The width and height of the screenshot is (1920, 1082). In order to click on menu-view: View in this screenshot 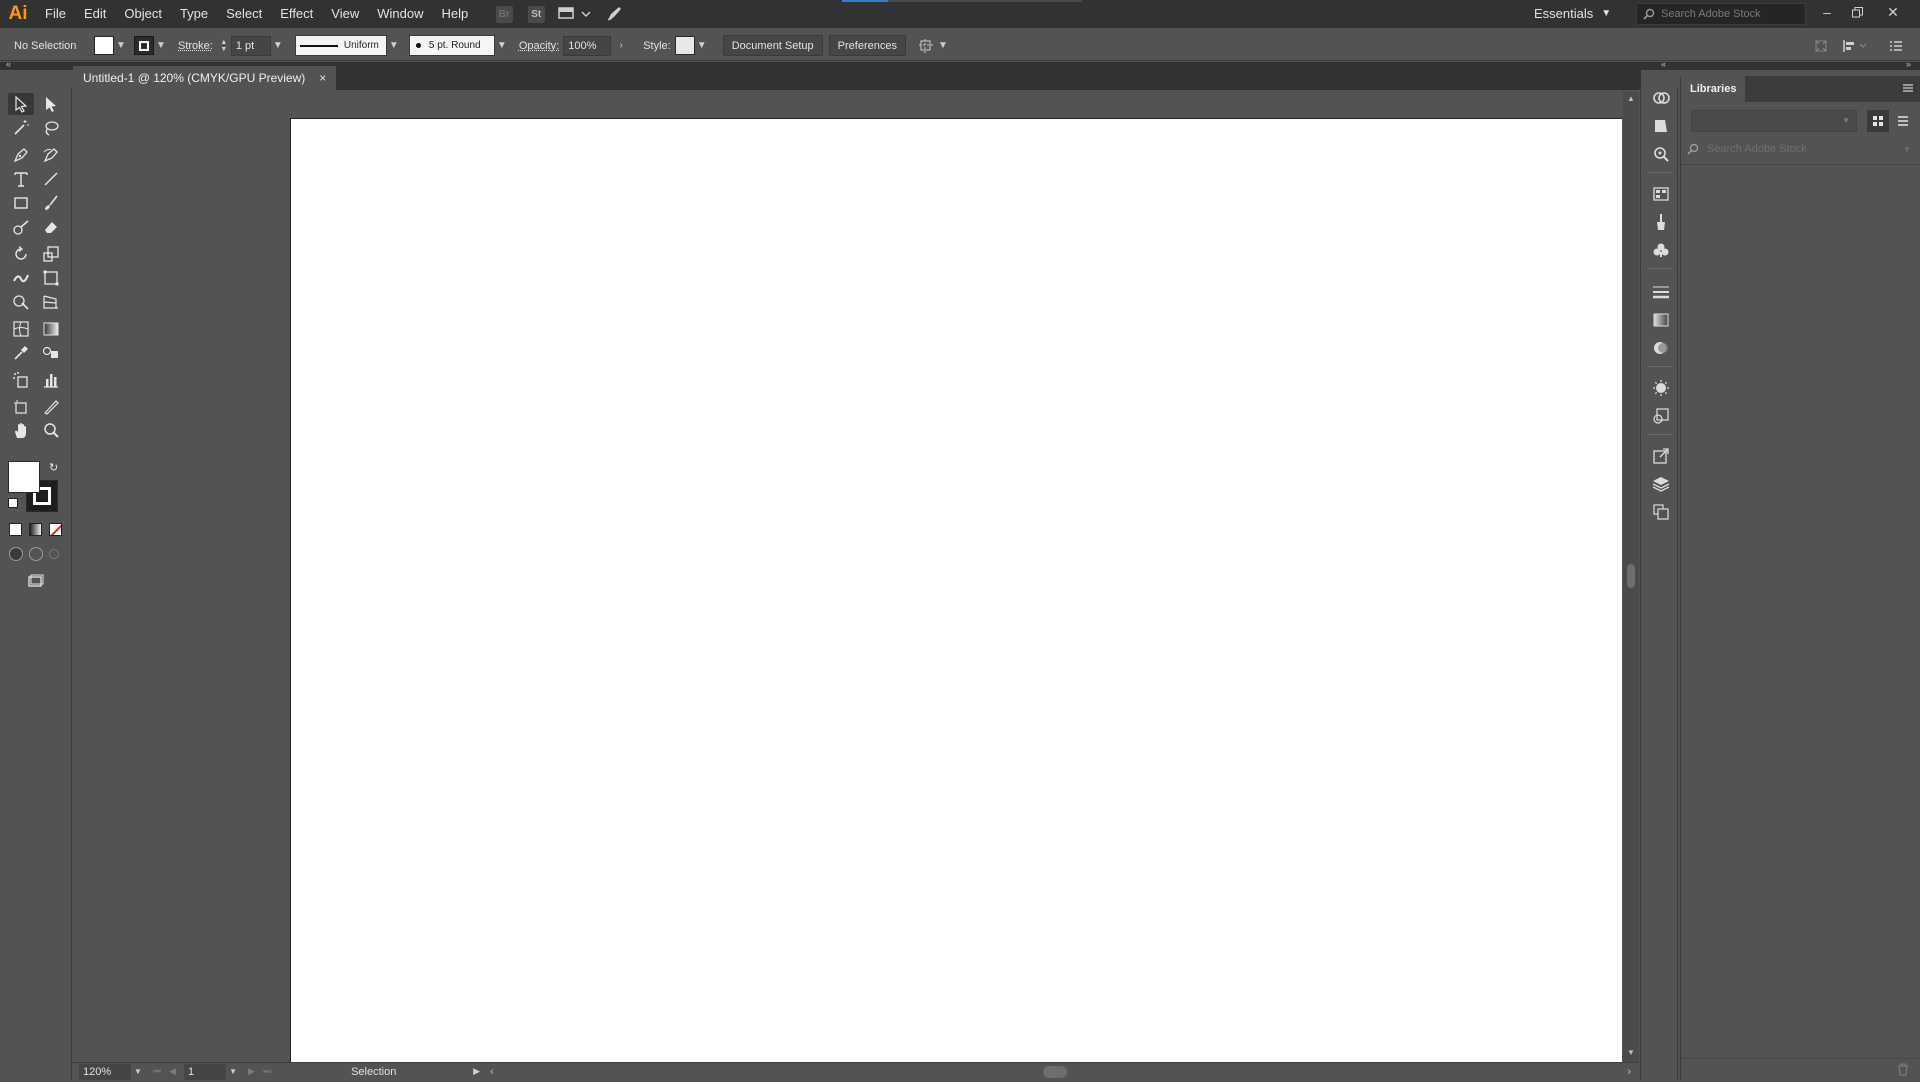, I will do `click(345, 14)`.